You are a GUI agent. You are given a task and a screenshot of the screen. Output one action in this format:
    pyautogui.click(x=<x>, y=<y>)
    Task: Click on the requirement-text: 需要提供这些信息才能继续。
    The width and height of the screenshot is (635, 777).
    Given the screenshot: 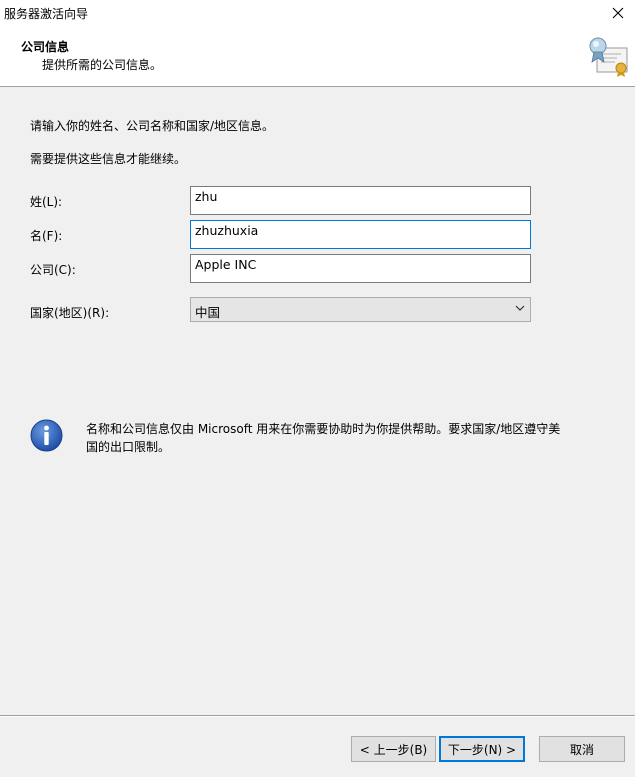 What is the action you would take?
    pyautogui.click(x=108, y=159)
    